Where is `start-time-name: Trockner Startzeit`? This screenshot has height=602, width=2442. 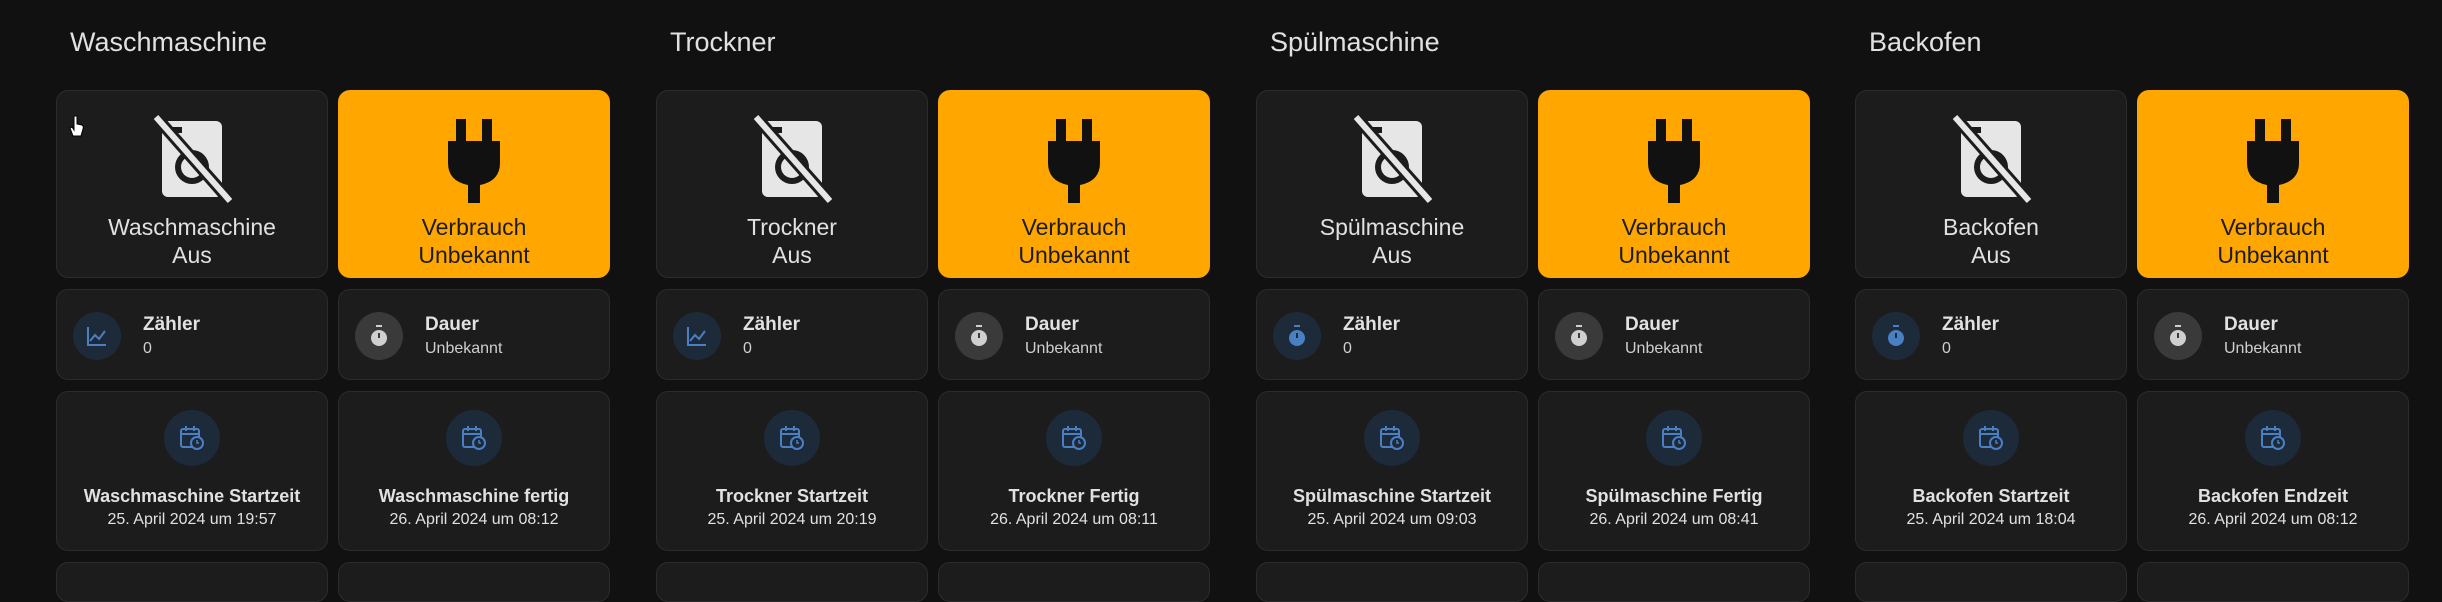 start-time-name: Trockner Startzeit is located at coordinates (792, 496).